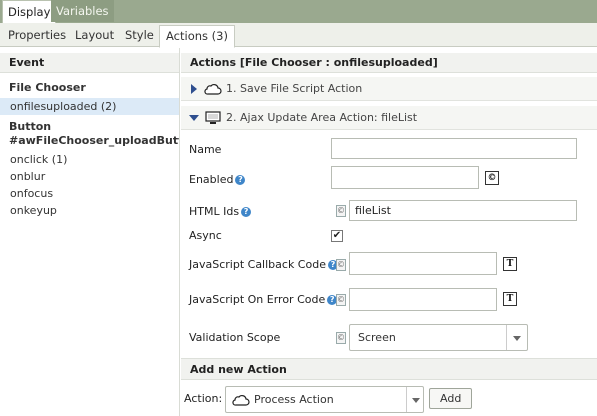 The width and height of the screenshot is (597, 416). What do you see at coordinates (389, 63) in the screenshot?
I see `actions-header: Actions [File Chooser : onfilesuploaded]` at bounding box center [389, 63].